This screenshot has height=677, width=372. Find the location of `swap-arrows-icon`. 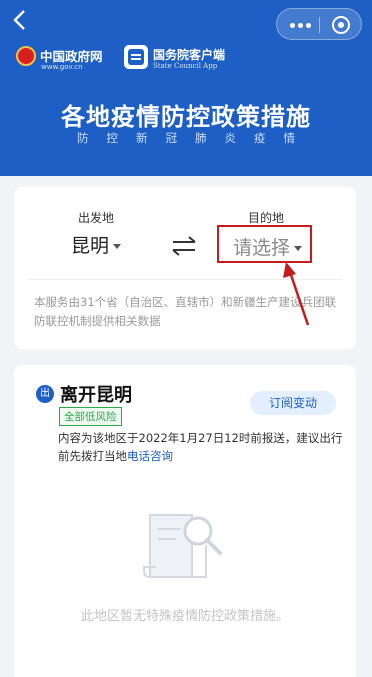

swap-arrows-icon is located at coordinates (184, 246).